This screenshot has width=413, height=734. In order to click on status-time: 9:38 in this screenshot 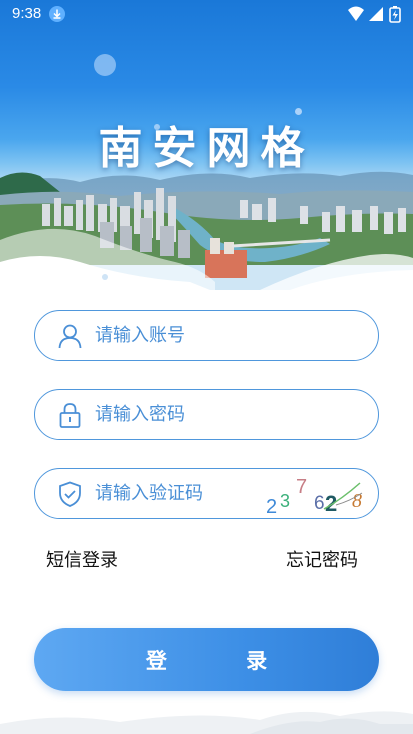, I will do `click(27, 13)`.